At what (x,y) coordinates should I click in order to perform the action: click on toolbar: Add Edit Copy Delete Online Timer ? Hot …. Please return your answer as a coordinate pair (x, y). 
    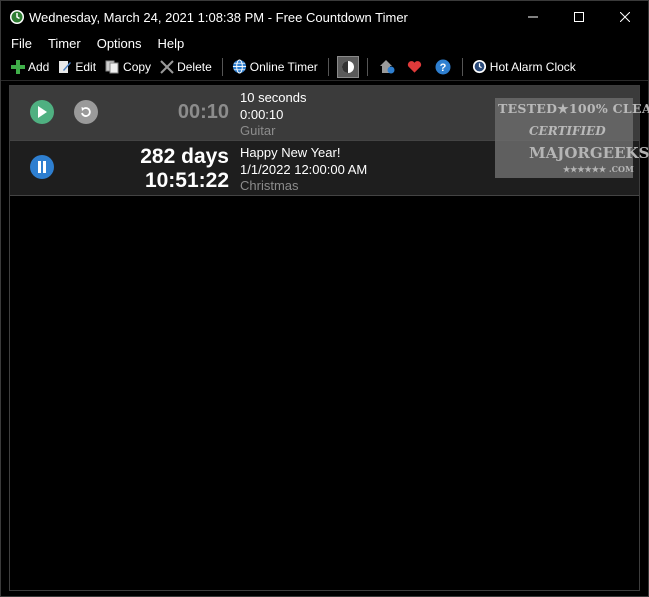
    Looking at the image, I should click on (324, 67).